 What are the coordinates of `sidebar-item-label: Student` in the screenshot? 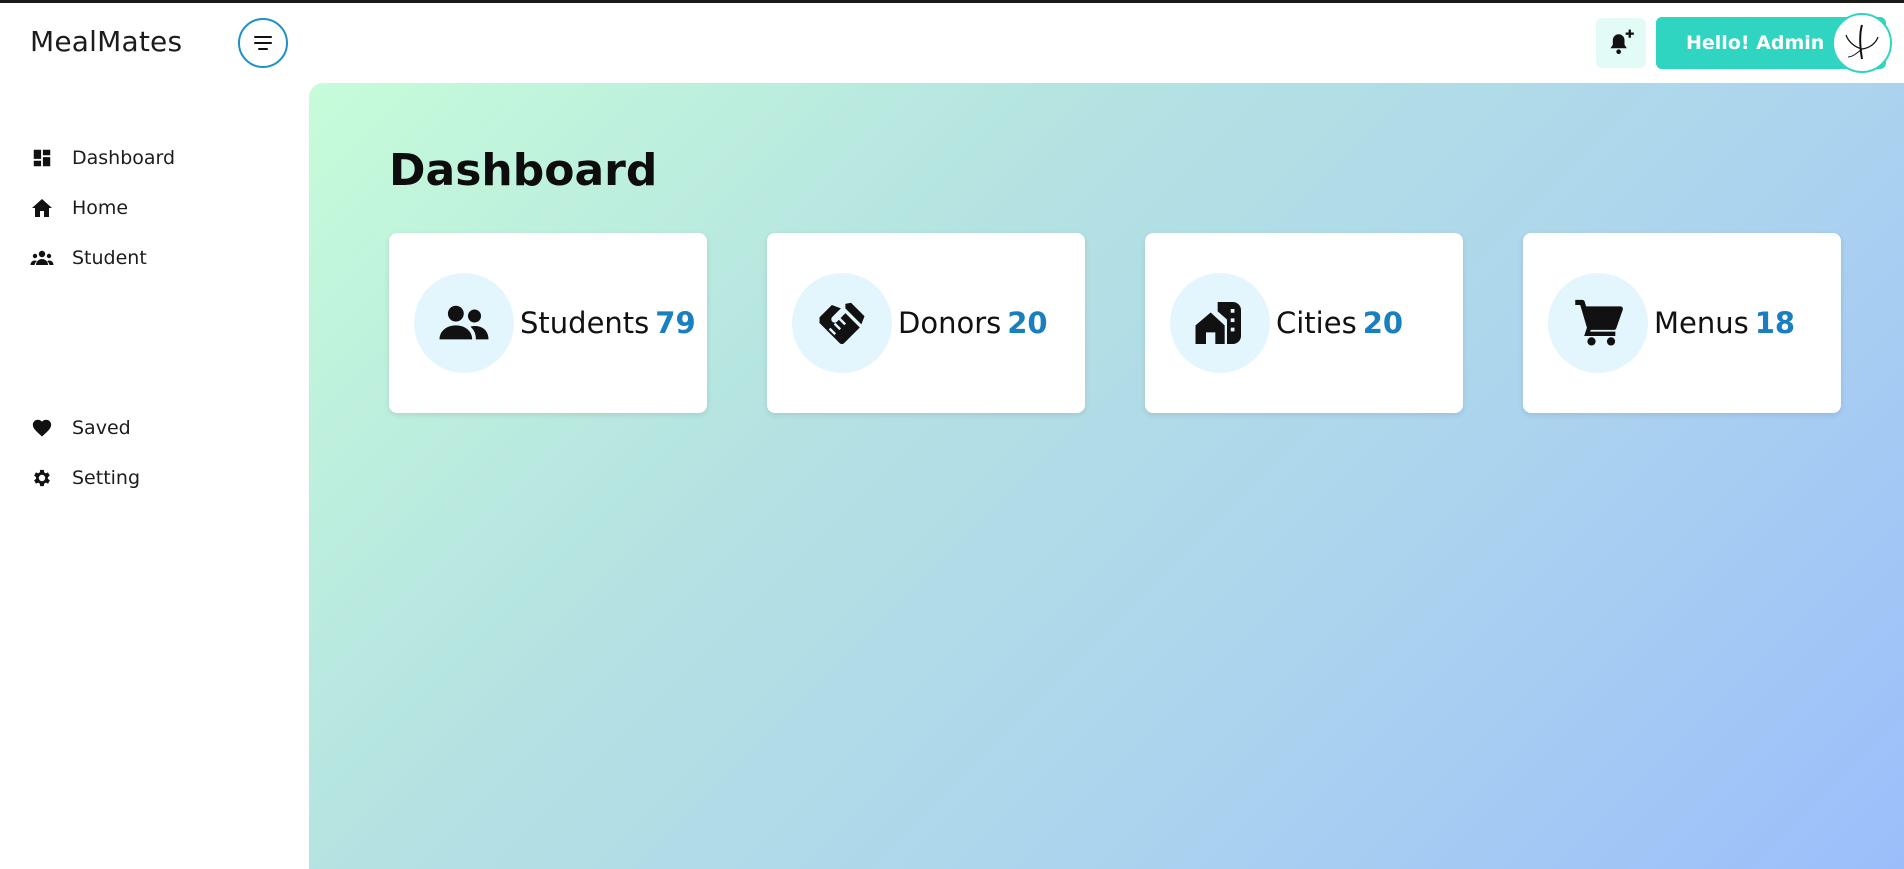 It's located at (109, 258).